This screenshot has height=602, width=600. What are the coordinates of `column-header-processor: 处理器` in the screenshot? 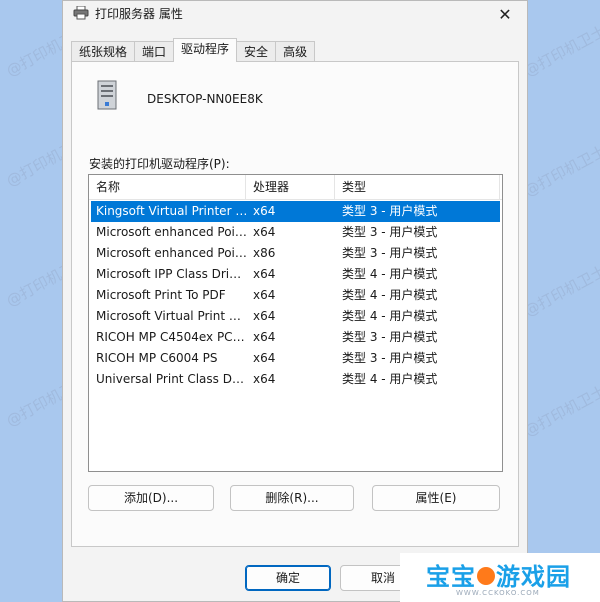 It's located at (290, 187).